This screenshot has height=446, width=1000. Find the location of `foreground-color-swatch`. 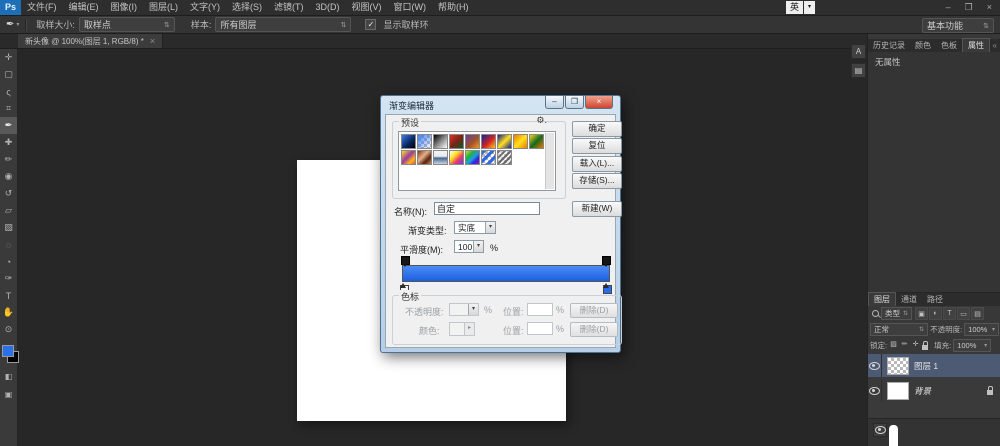

foreground-color-swatch is located at coordinates (8, 351).